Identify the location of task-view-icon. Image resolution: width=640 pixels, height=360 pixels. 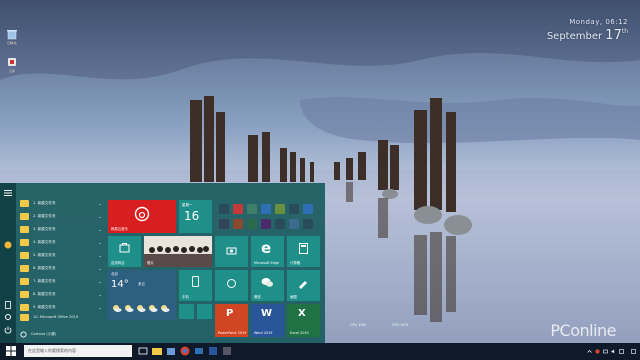
(143, 351).